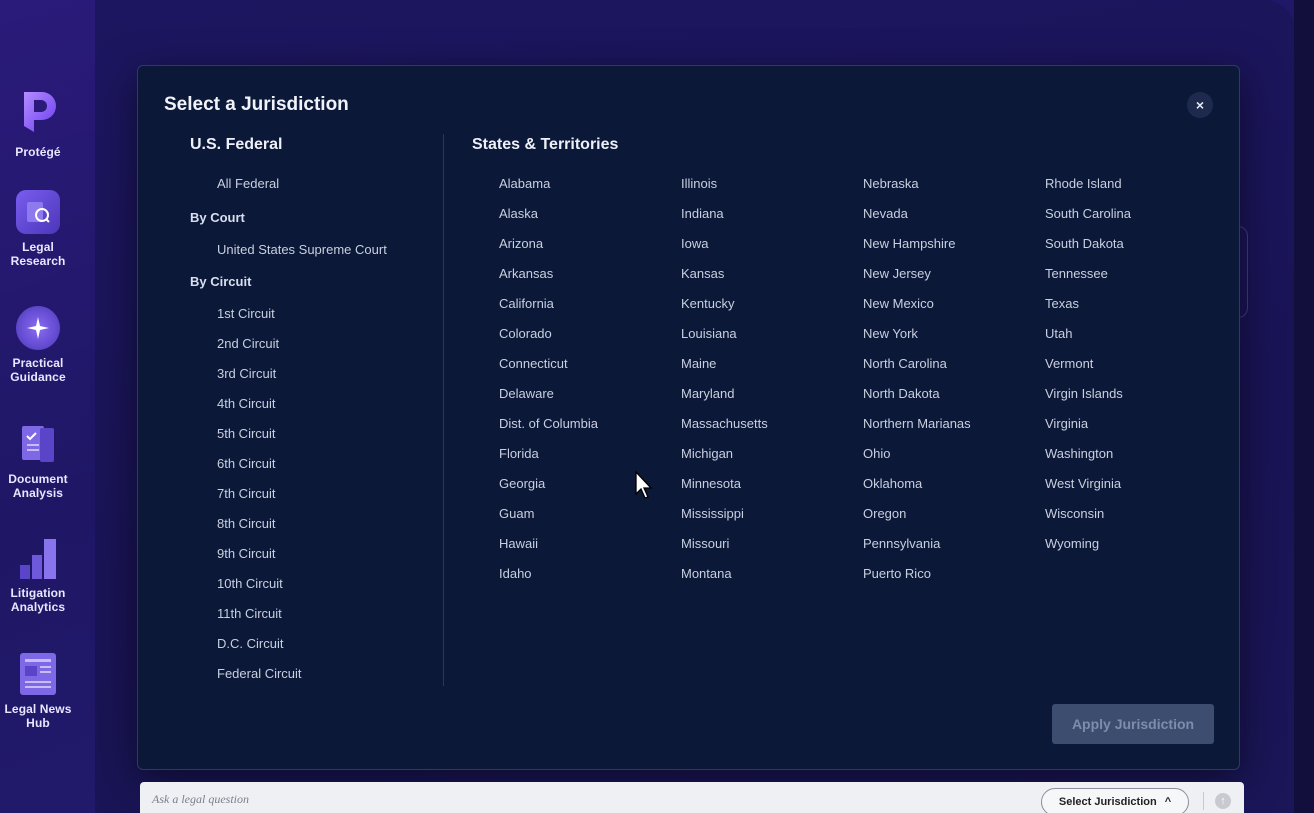  Describe the element at coordinates (443, 410) in the screenshot. I see `column-divider` at that location.